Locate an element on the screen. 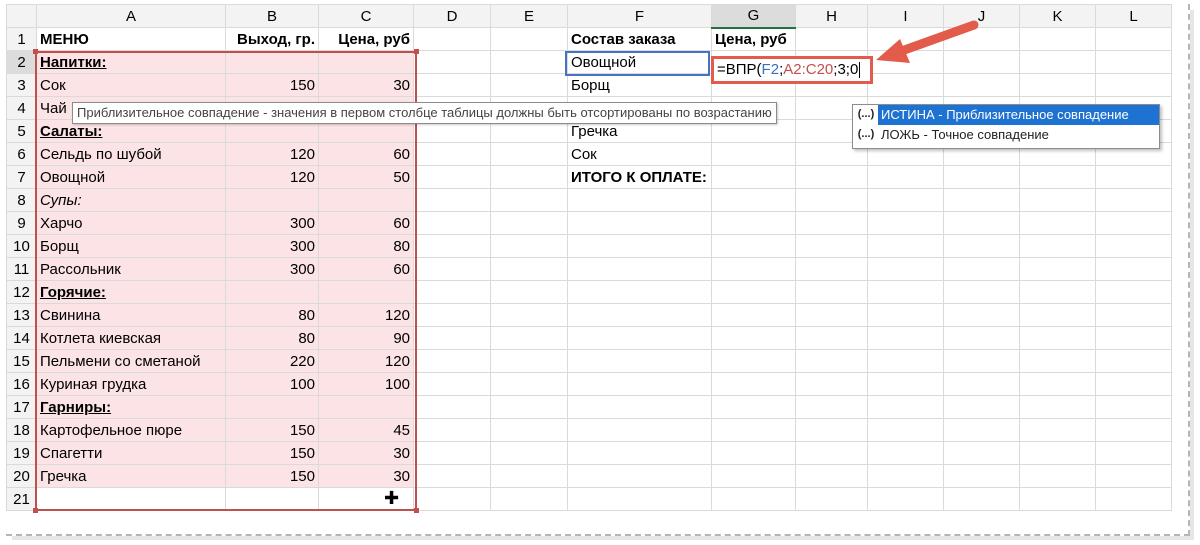  row-header: 3 is located at coordinates (21, 85).